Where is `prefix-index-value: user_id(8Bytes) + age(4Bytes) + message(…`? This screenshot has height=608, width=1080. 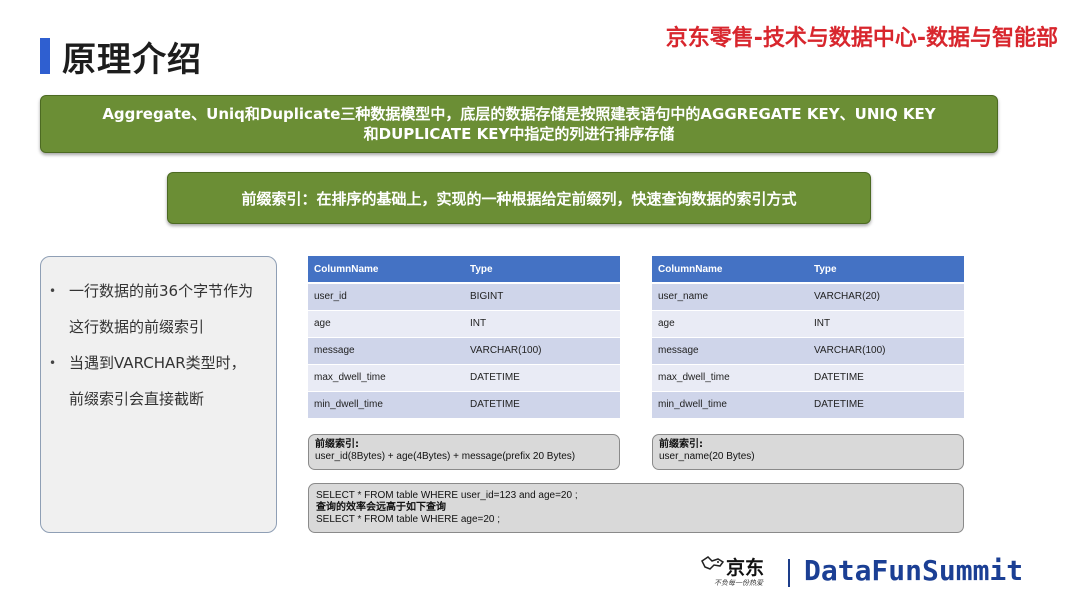
prefix-index-value: user_id(8Bytes) + age(4Bytes) + message(… is located at coordinates (445, 456).